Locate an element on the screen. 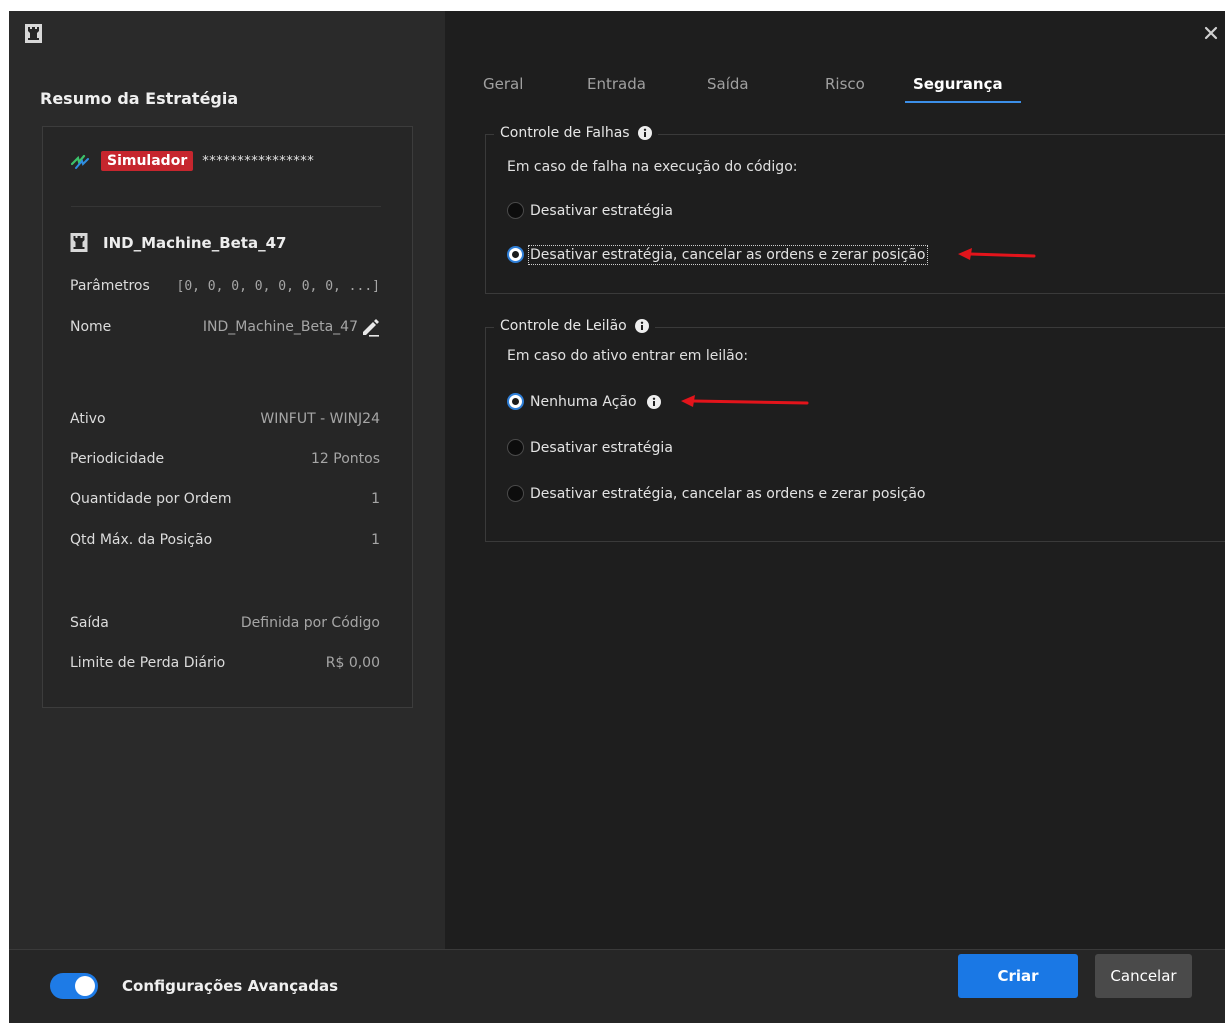  falhas-description: Em caso de falha na execução do código: is located at coordinates (652, 167).